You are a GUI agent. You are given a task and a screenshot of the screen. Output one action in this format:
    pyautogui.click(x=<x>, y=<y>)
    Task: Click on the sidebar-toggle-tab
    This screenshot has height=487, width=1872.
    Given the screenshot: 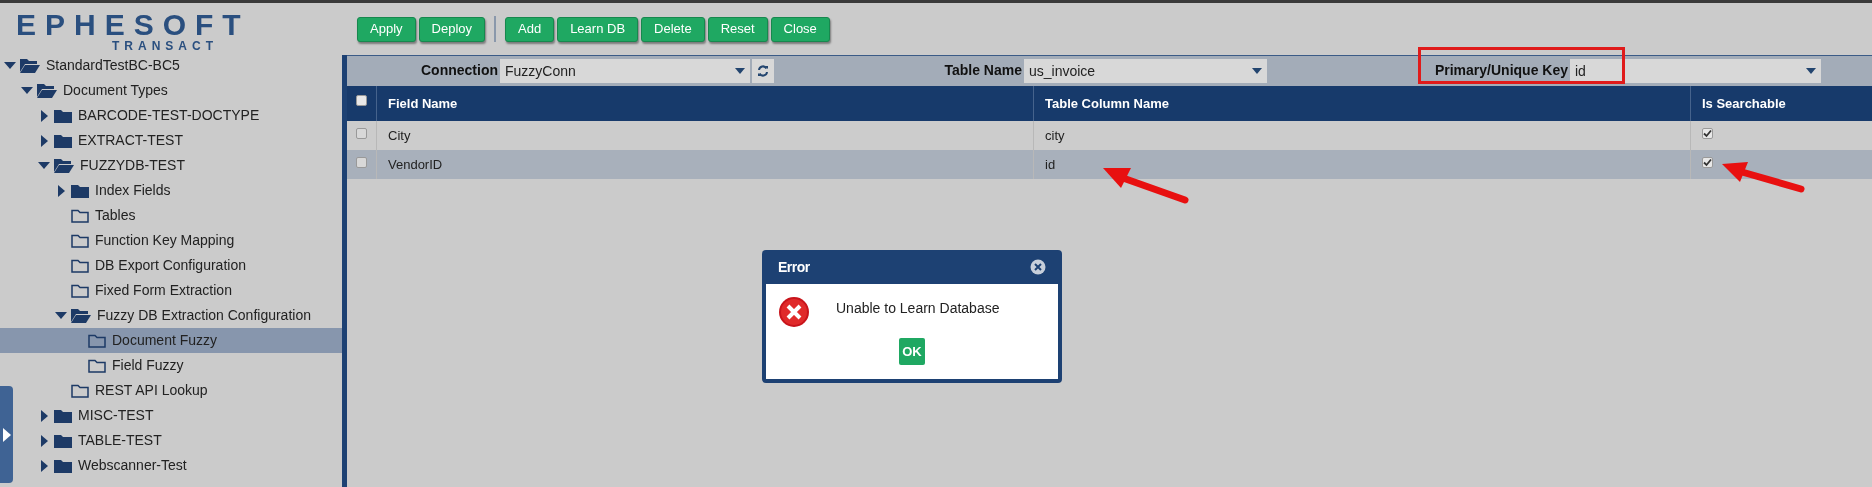 What is the action you would take?
    pyautogui.click(x=6, y=434)
    